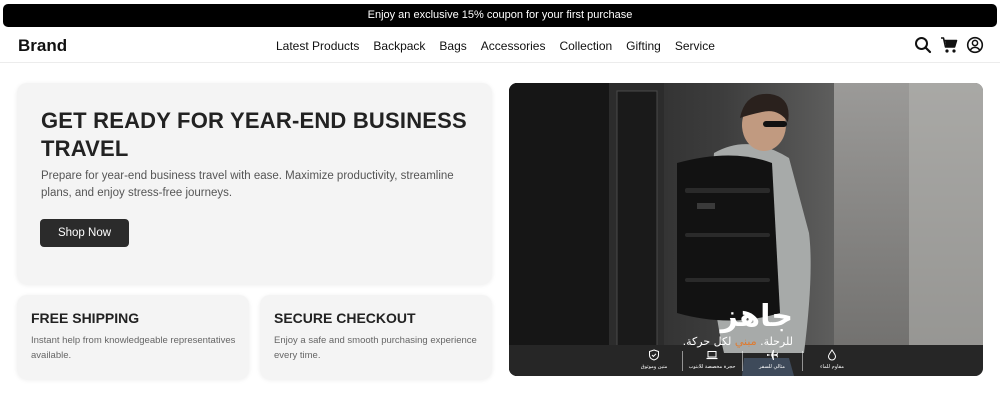 This screenshot has height=412, width=1000. Describe the element at coordinates (345, 318) in the screenshot. I see `feature-title: SECURE CHECKOUT` at that location.